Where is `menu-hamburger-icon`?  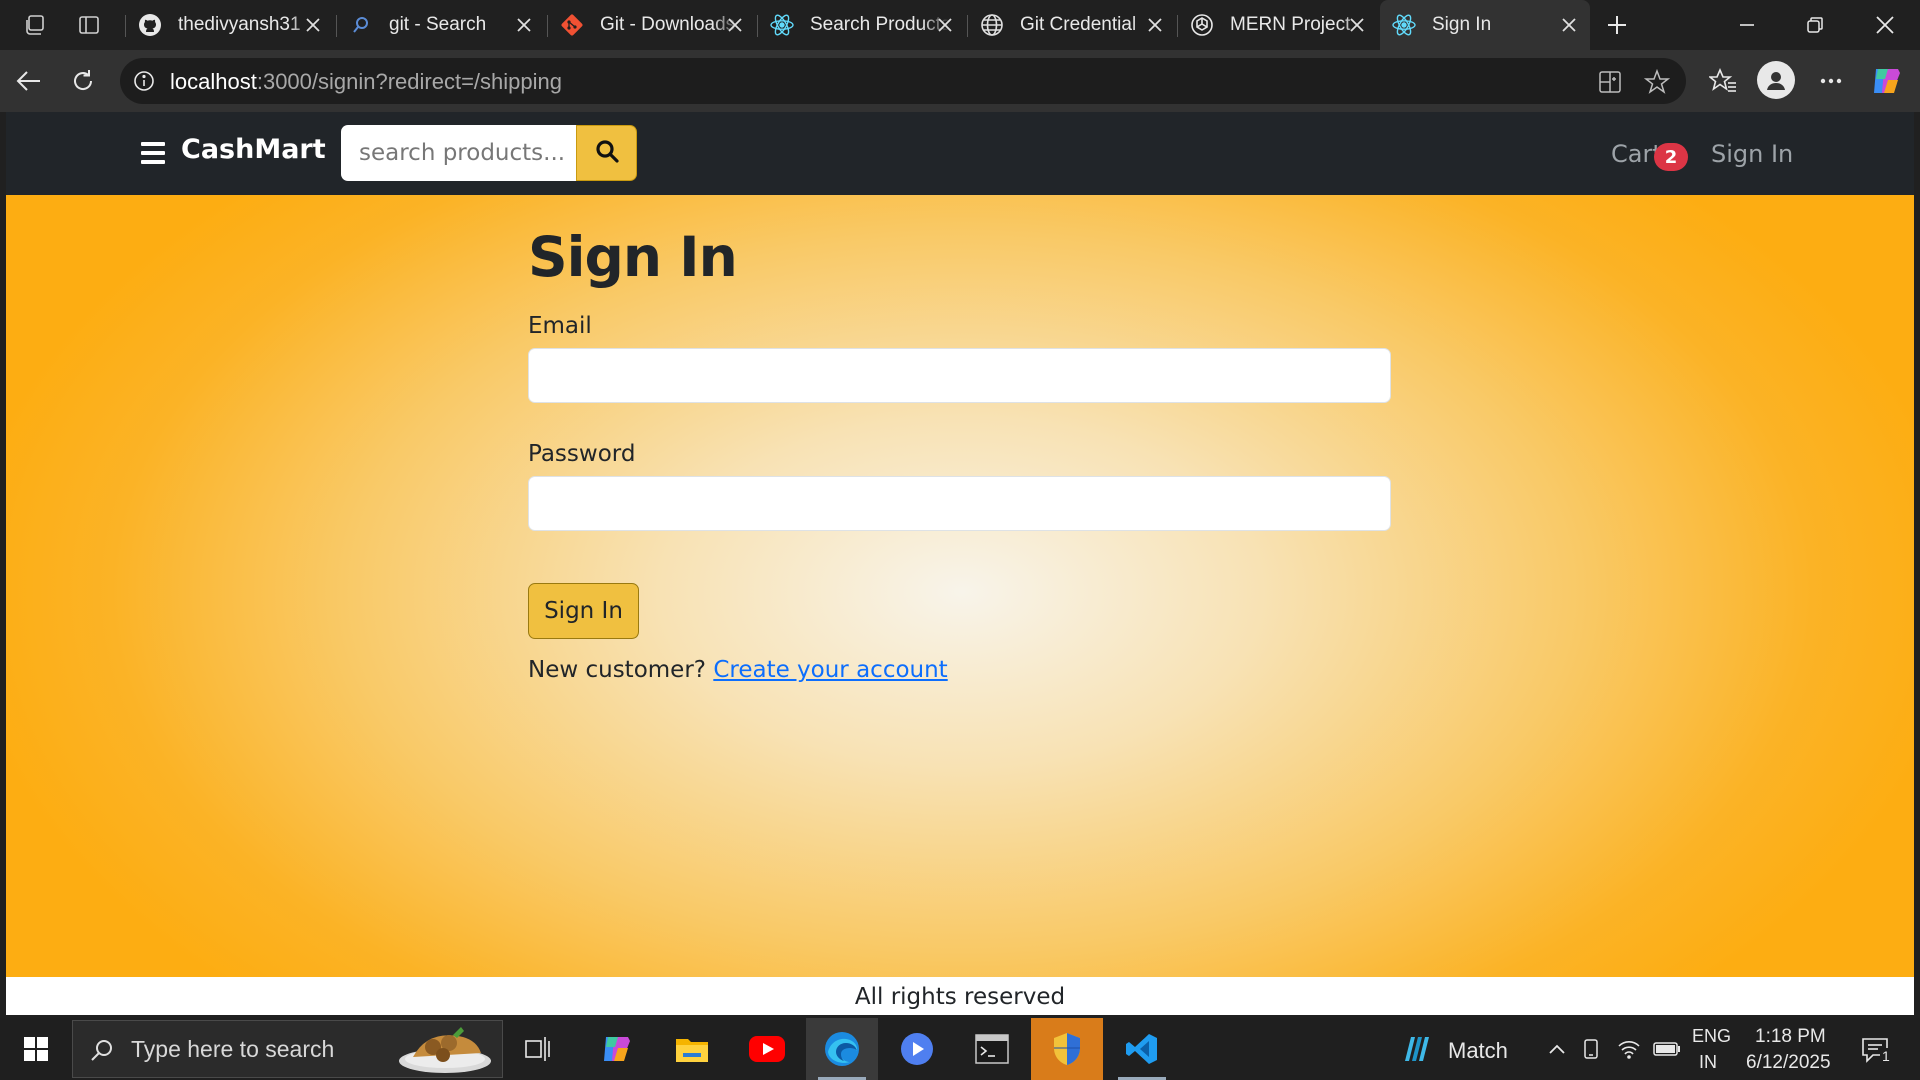 menu-hamburger-icon is located at coordinates (153, 153).